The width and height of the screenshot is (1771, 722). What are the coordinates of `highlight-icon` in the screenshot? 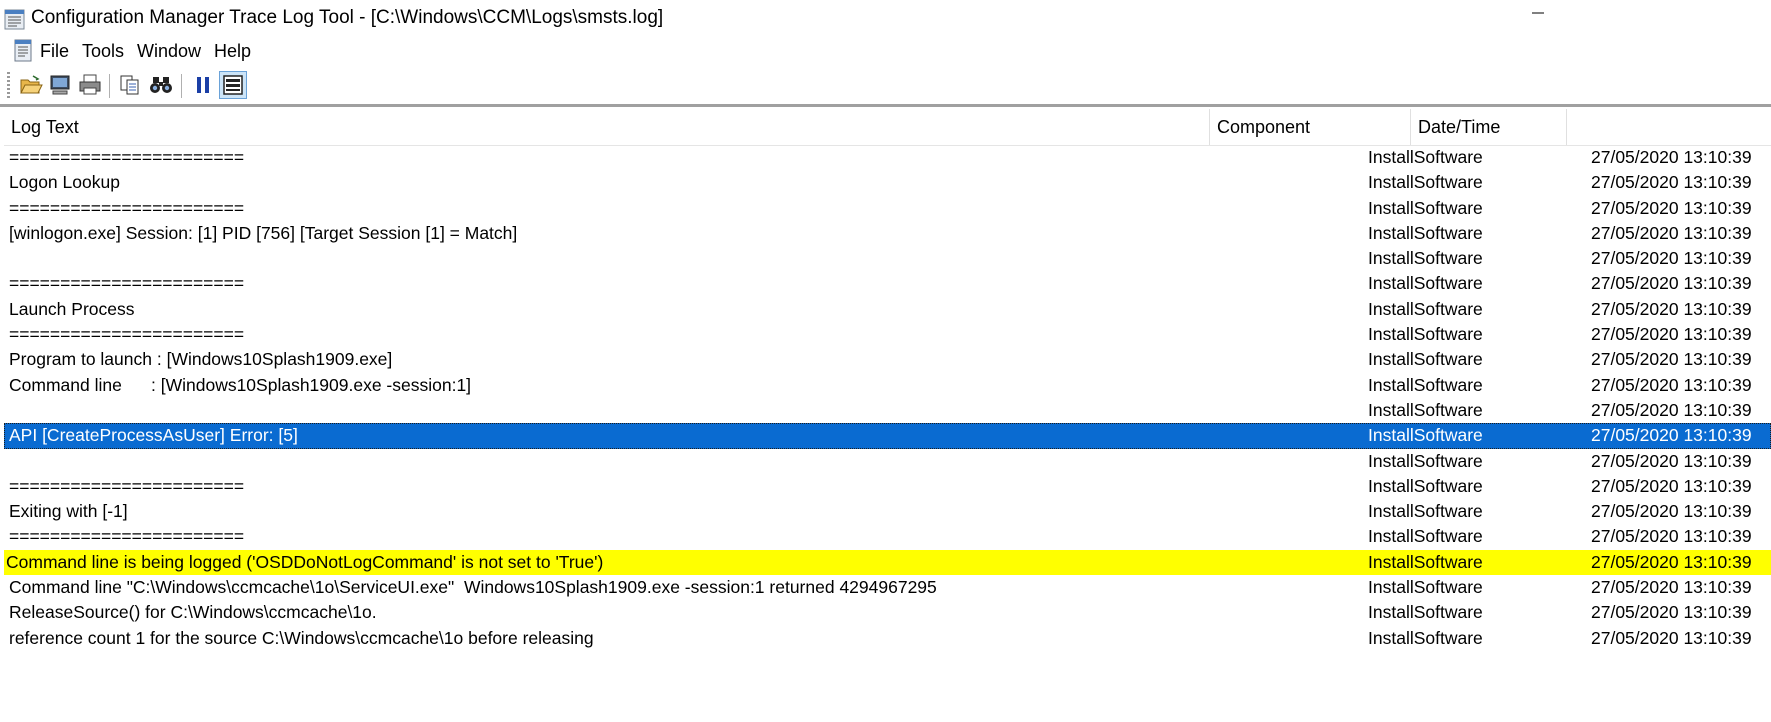 It's located at (233, 85).